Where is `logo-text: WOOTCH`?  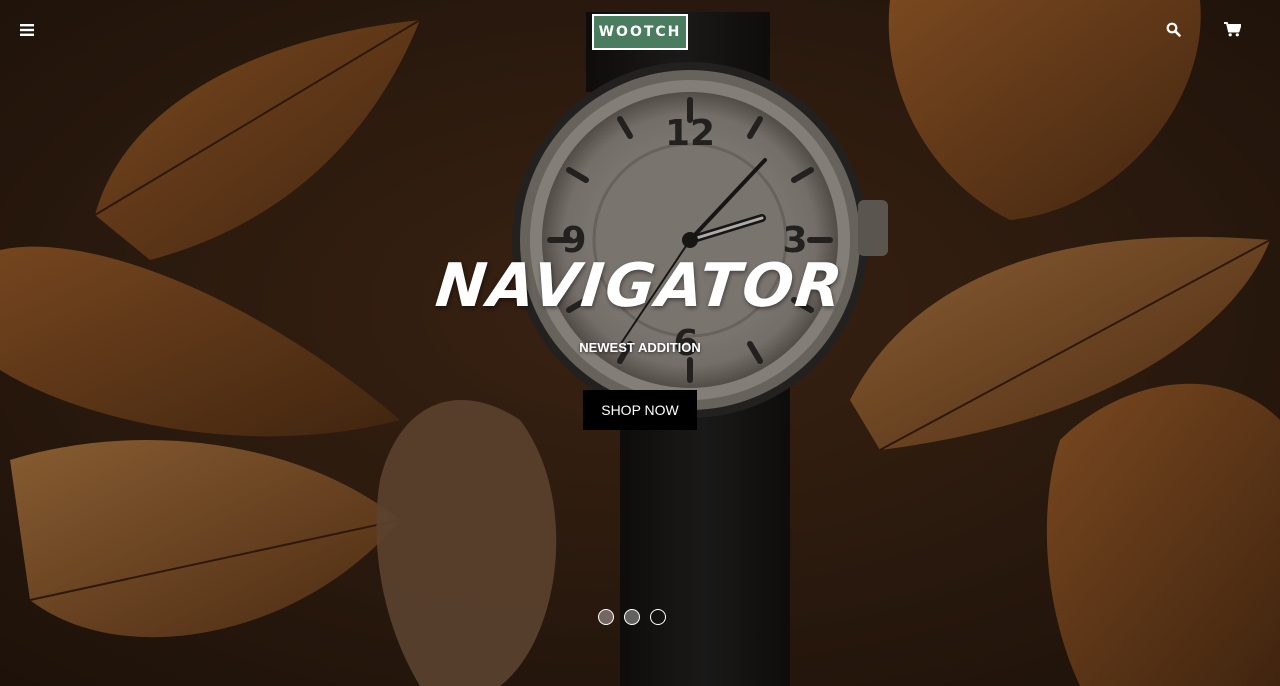
logo-text: WOOTCH is located at coordinates (640, 32).